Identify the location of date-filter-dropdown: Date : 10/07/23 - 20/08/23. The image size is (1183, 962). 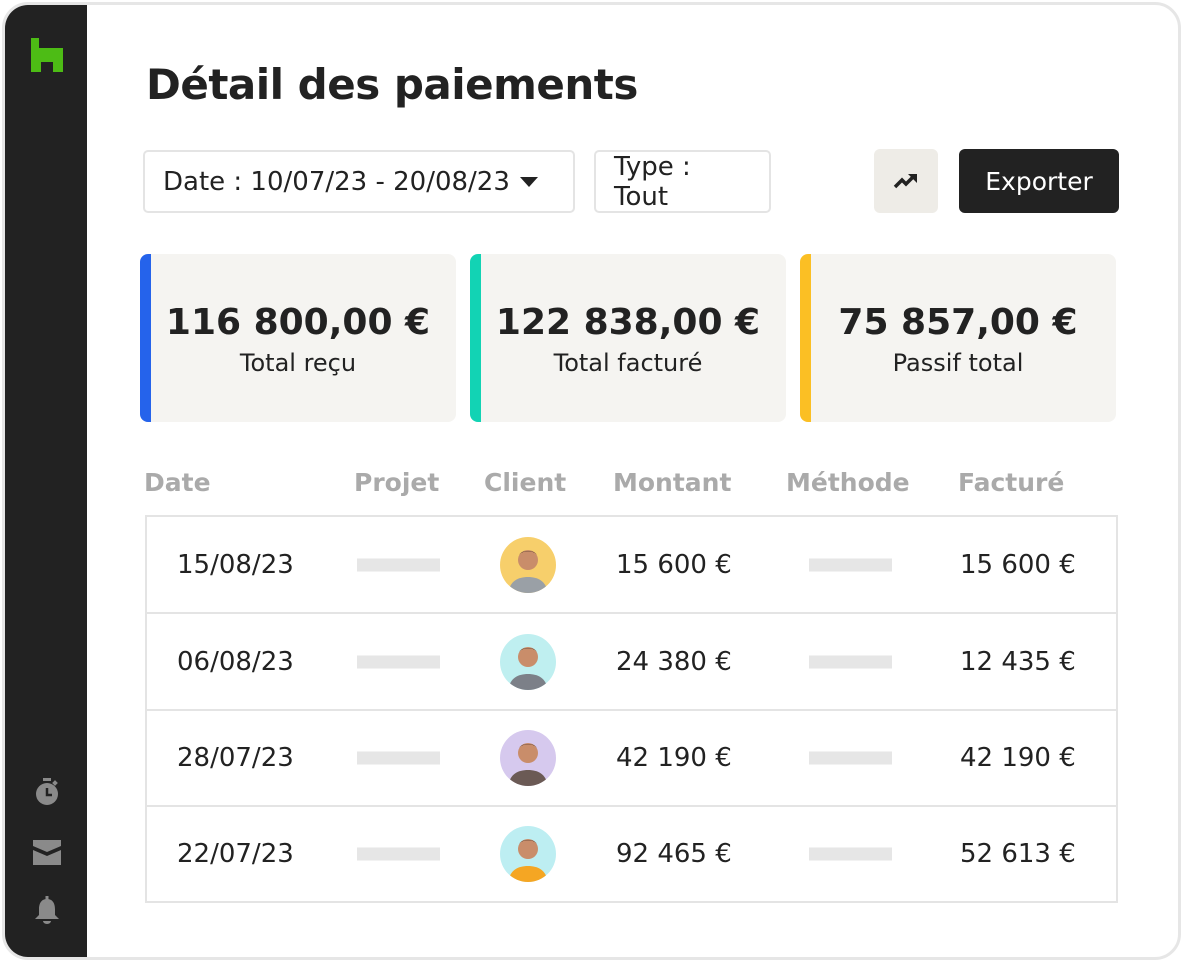
(359, 181).